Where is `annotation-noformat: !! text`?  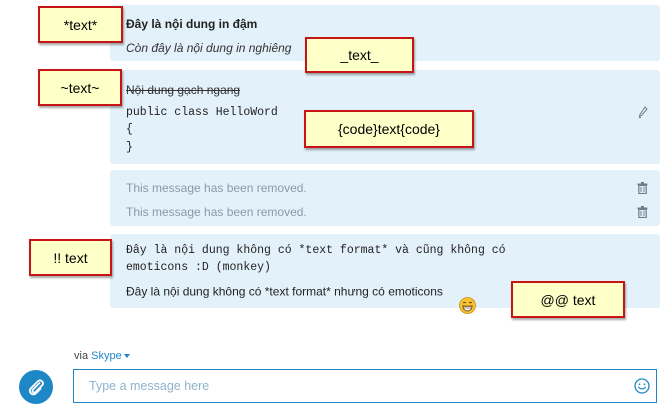
annotation-noformat: !! text is located at coordinates (70, 257).